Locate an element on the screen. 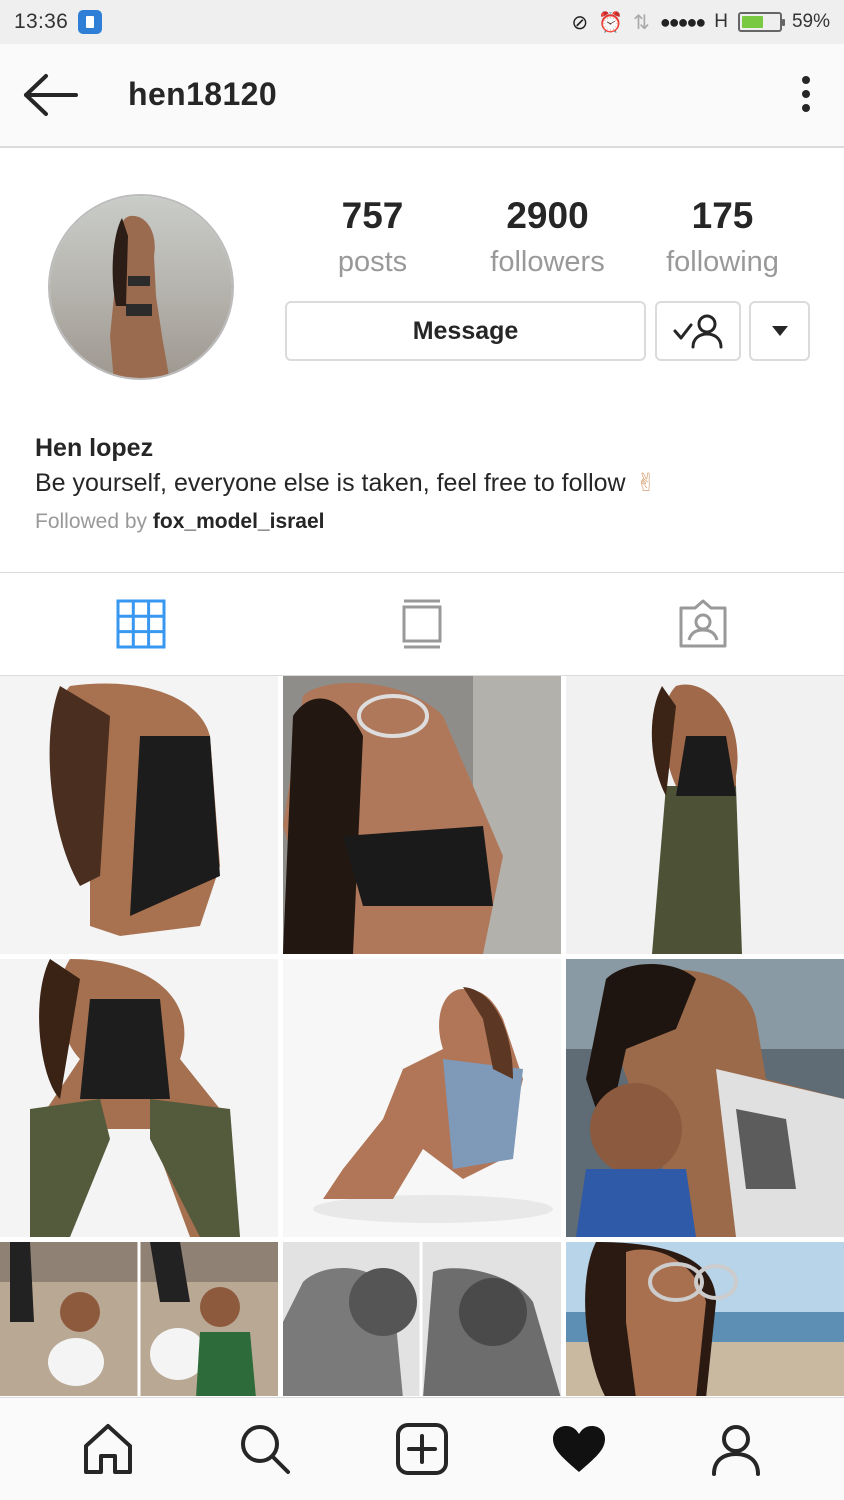 Image resolution: width=844 pixels, height=1500 pixels. stat-label: followers is located at coordinates (547, 262).